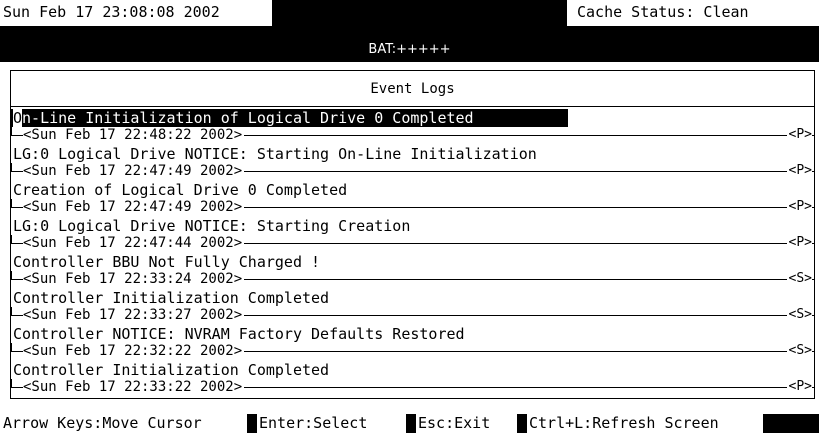  Describe the element at coordinates (693, 13) in the screenshot. I see `cache-status: Cache Status: Clean` at that location.